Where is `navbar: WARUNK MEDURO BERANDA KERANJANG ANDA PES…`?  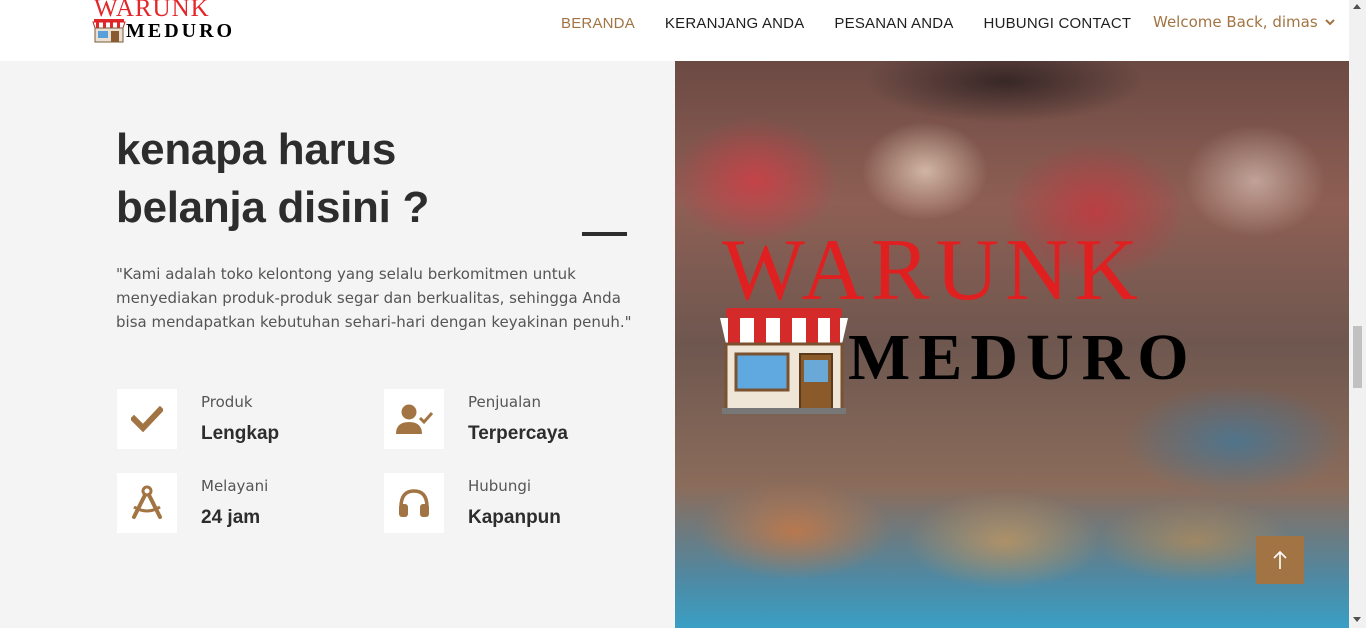
navbar: WARUNK MEDURO BERANDA KERANJANG ANDA PES… is located at coordinates (674, 30).